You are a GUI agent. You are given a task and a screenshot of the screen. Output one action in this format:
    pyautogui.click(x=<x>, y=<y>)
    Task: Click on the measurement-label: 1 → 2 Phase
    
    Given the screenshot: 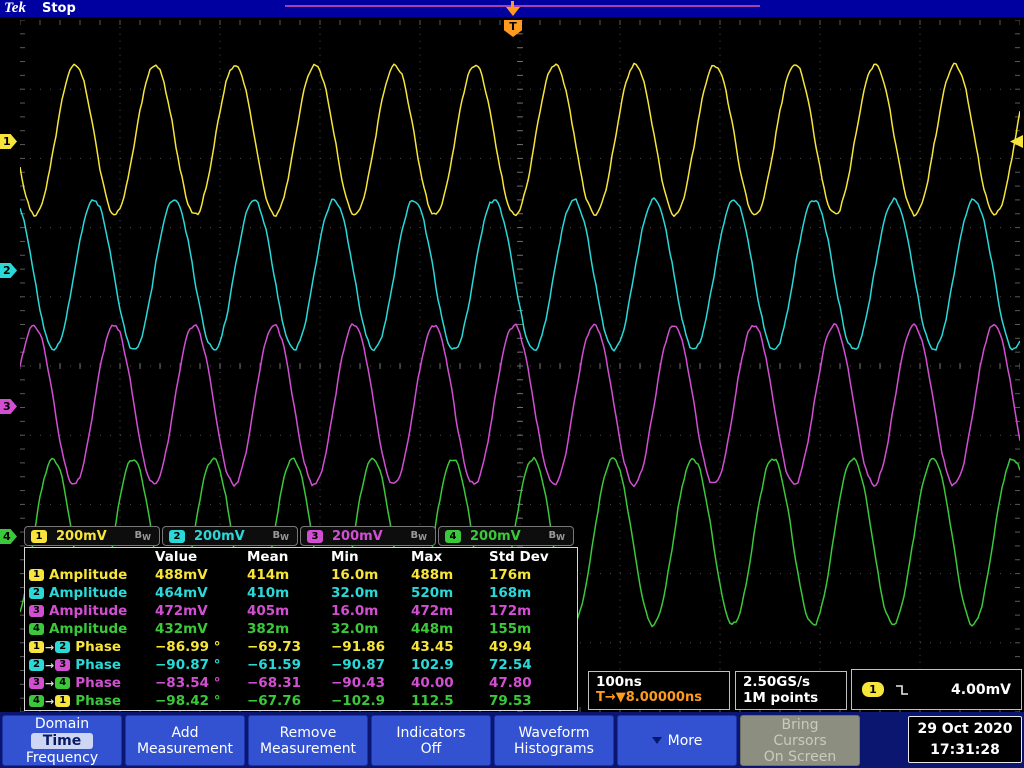 What is the action you would take?
    pyautogui.click(x=90, y=647)
    